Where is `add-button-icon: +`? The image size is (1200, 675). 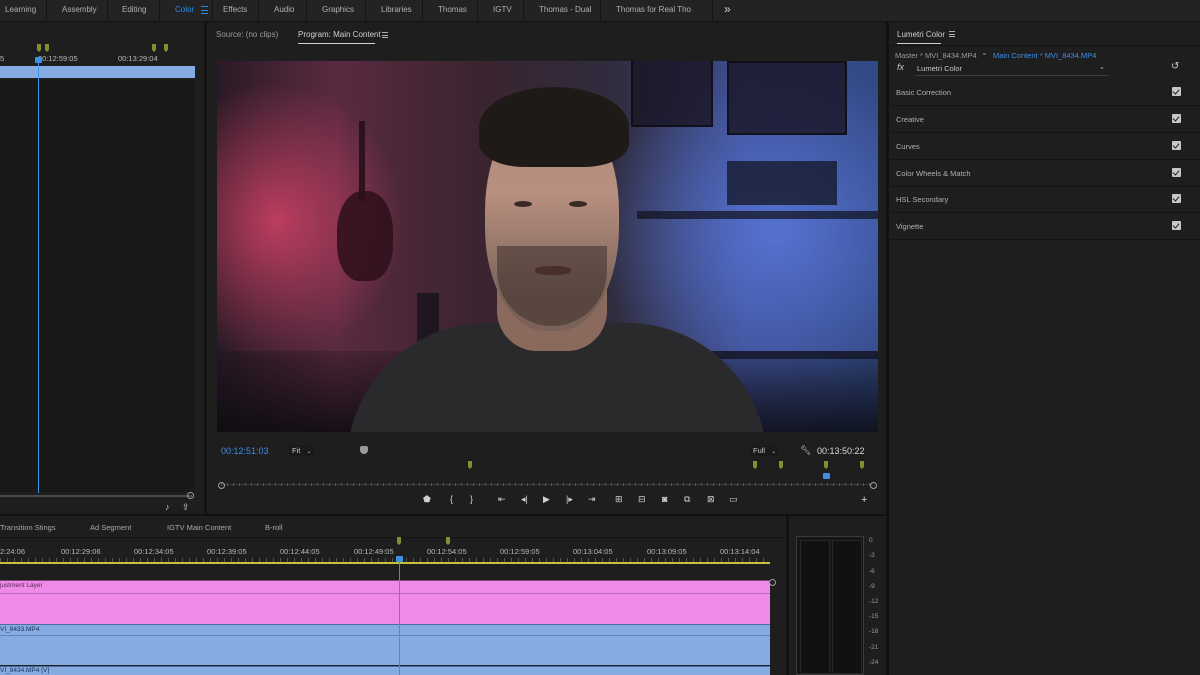
add-button-icon: + is located at coordinates (864, 500).